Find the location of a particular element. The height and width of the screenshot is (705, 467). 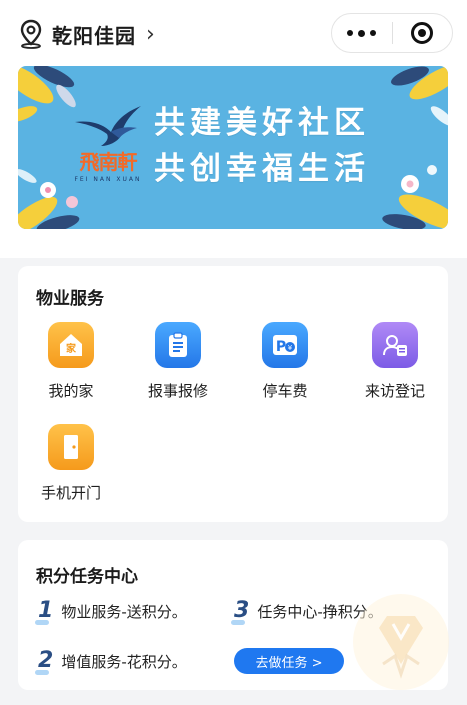

slogan-line-1: 共建美好社区 is located at coordinates (262, 123).